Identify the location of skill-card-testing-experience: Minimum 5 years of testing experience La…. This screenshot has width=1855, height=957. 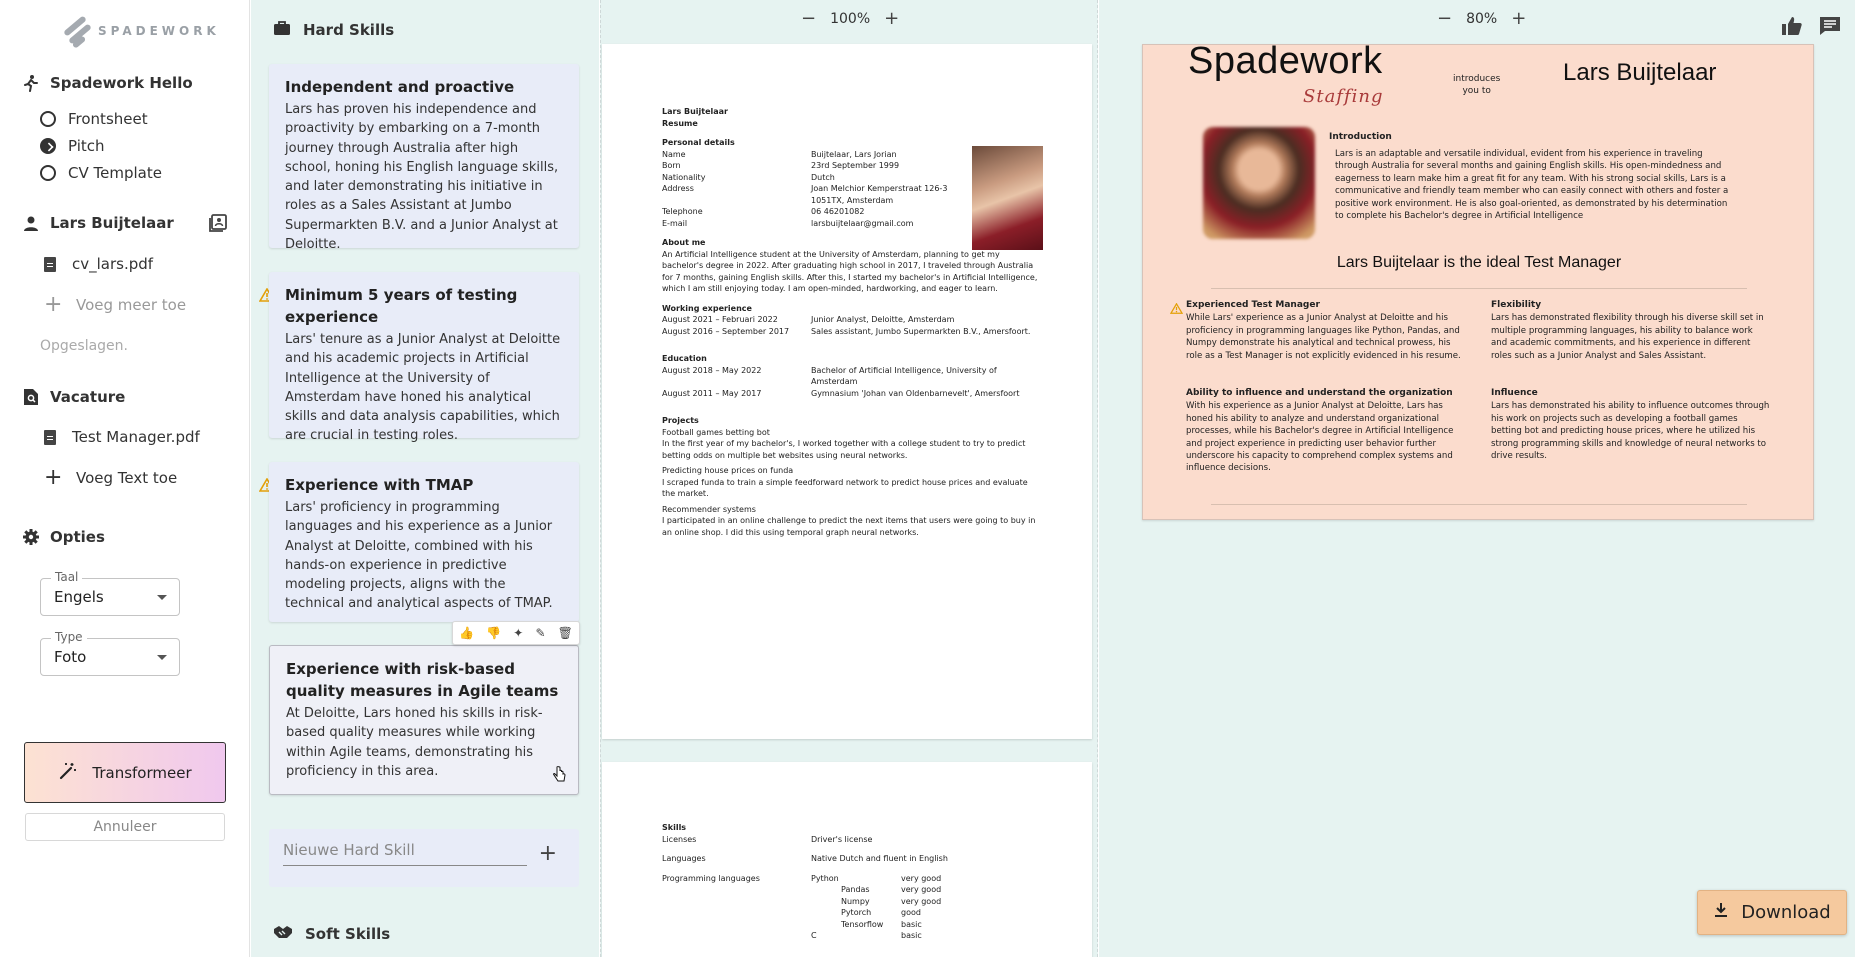
(424, 357).